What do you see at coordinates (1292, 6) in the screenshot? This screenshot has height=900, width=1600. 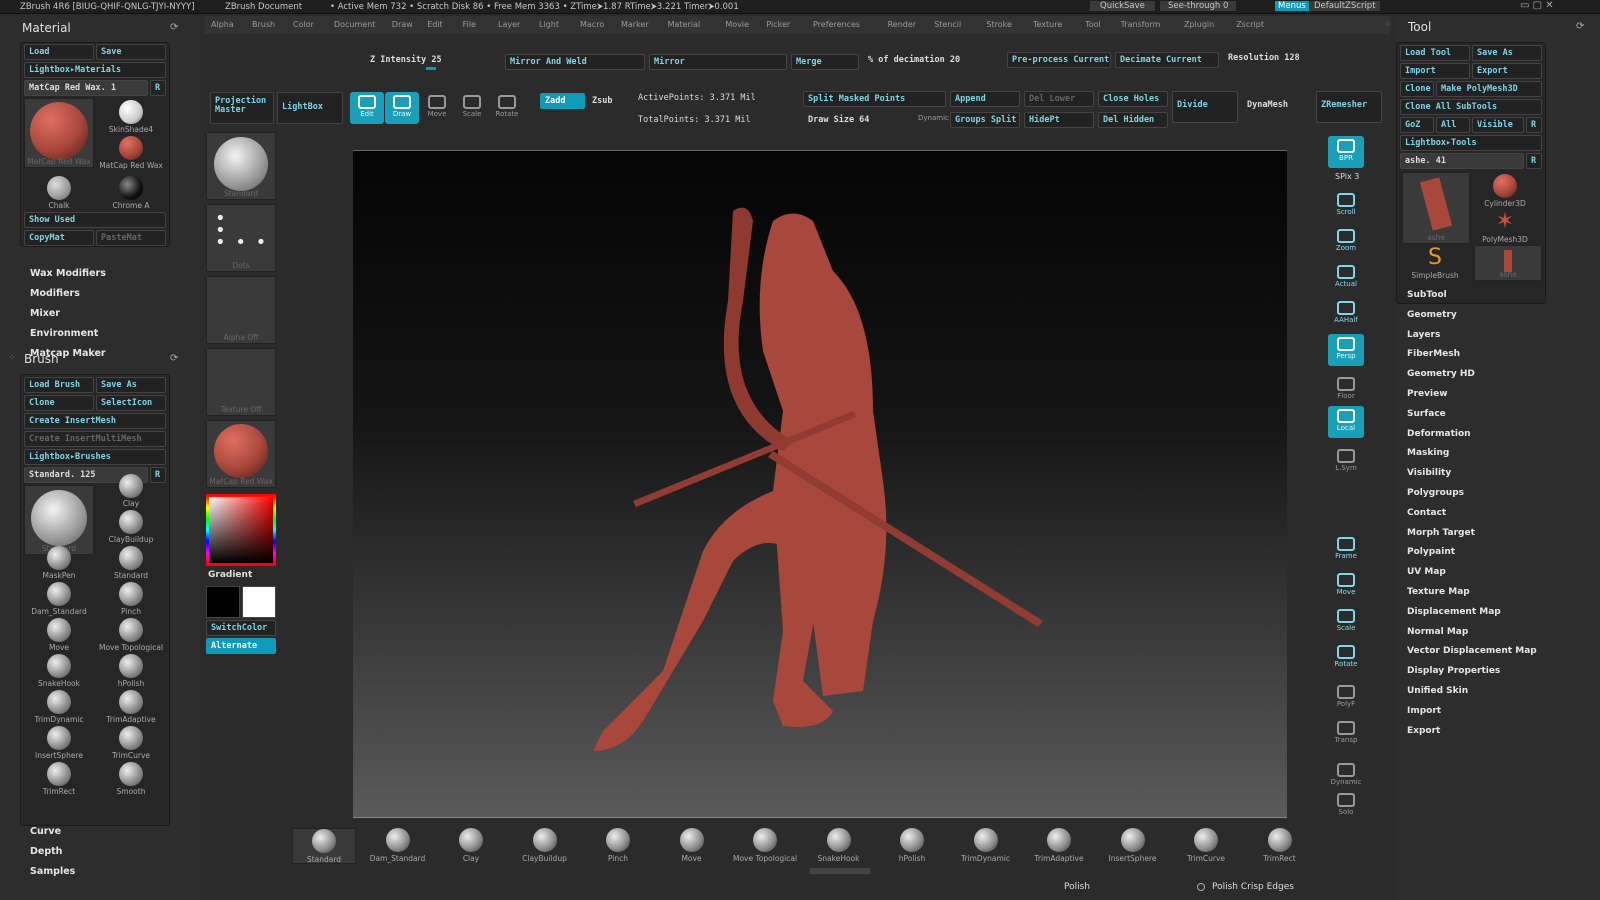 I see `menus-button: Menus` at bounding box center [1292, 6].